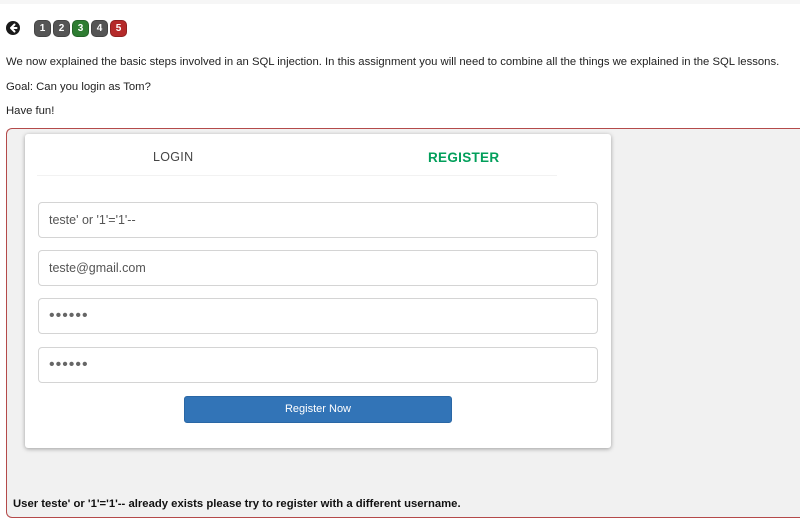 The width and height of the screenshot is (800, 519). I want to click on tab-login: LOGIN, so click(173, 157).